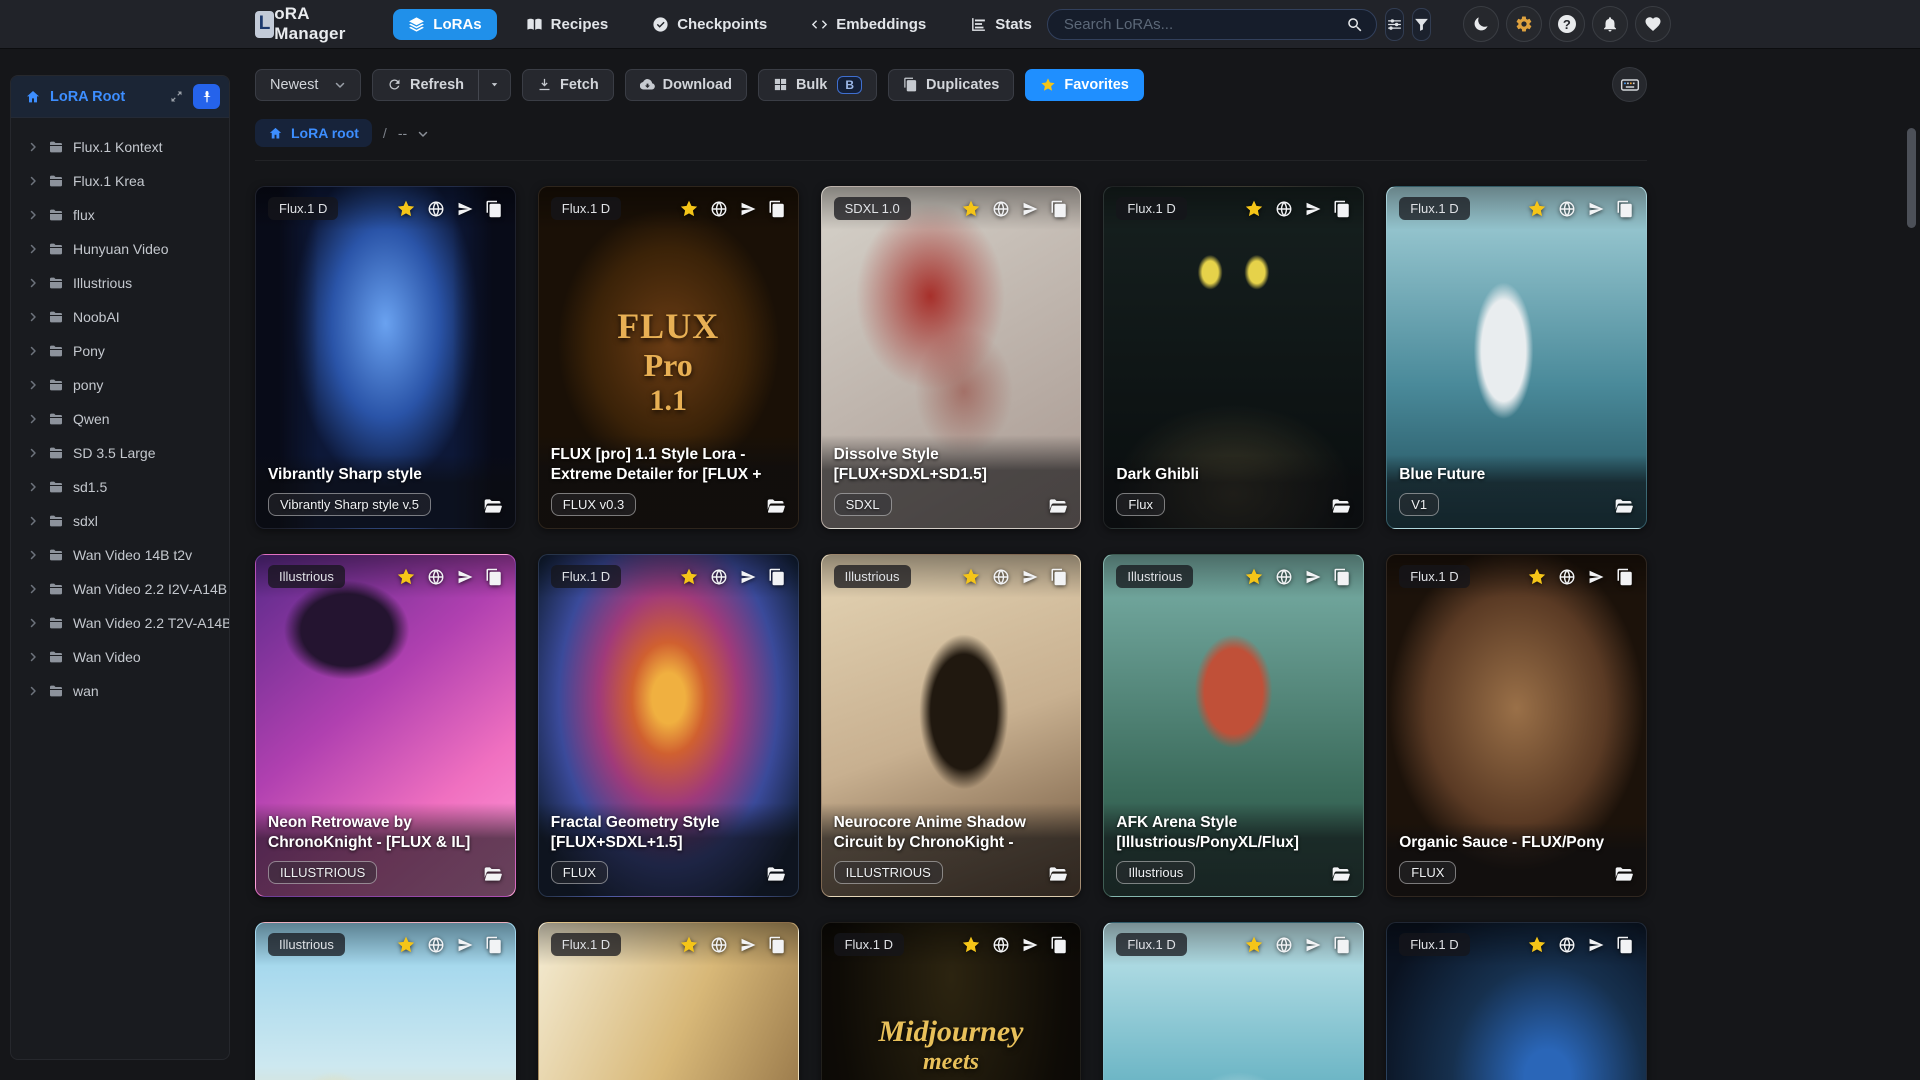 The image size is (1920, 1080). Describe the element at coordinates (385, 1001) in the screenshot. I see `lora-card: Illustrious` at that location.